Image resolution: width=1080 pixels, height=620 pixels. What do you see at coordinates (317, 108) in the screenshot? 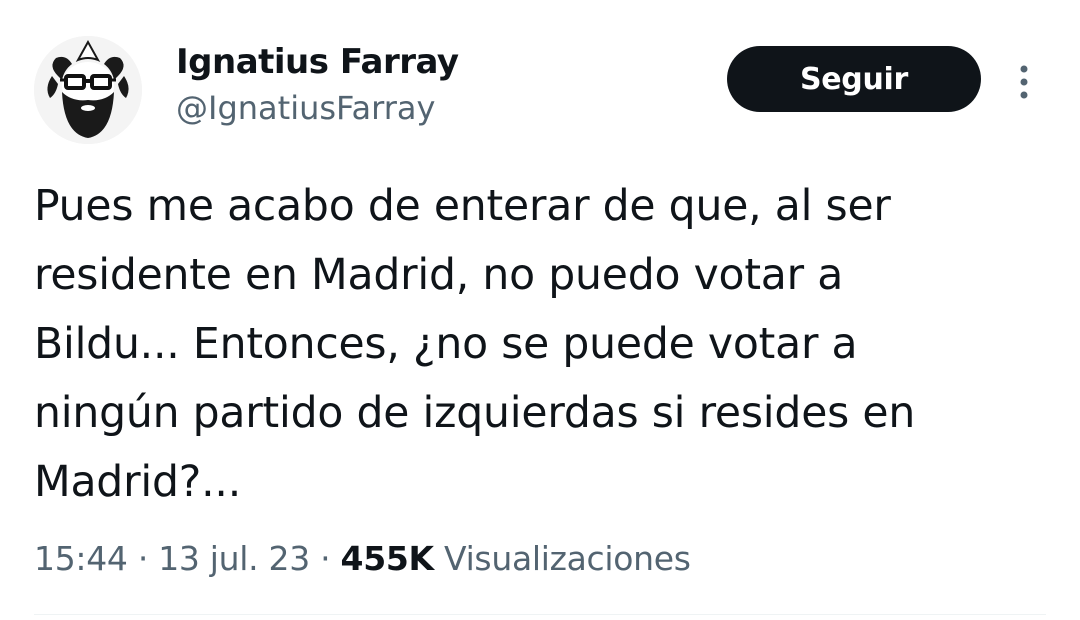
I see `author-handle: @IgnatiusFarray` at bounding box center [317, 108].